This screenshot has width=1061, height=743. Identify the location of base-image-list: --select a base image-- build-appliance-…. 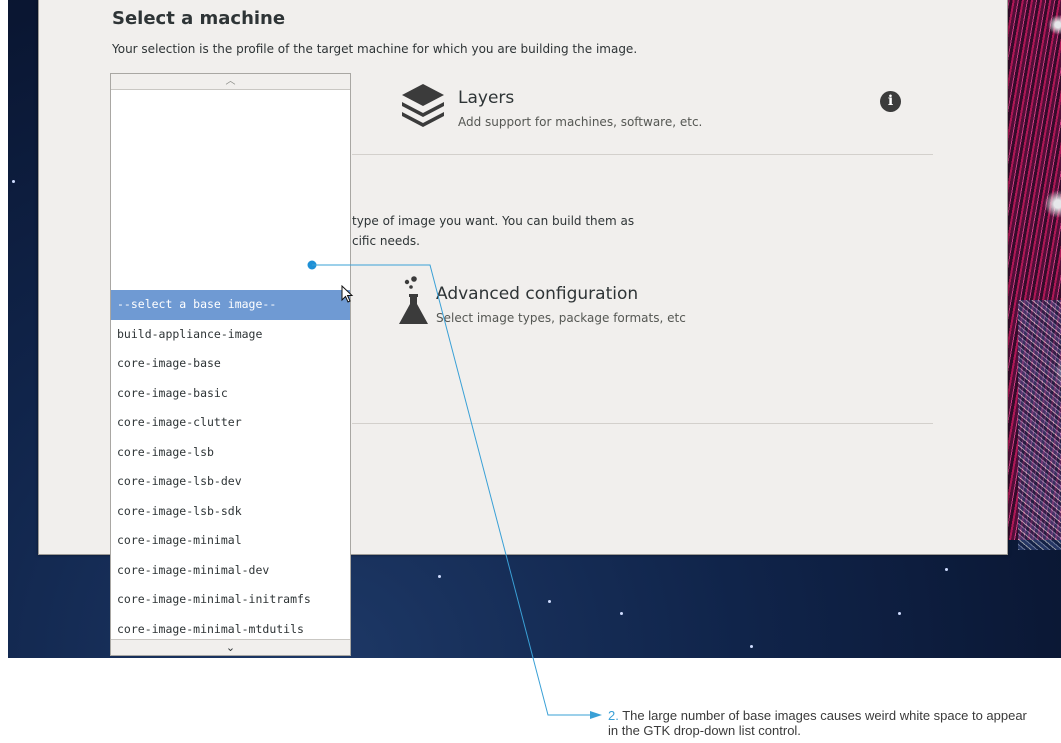
(230, 467).